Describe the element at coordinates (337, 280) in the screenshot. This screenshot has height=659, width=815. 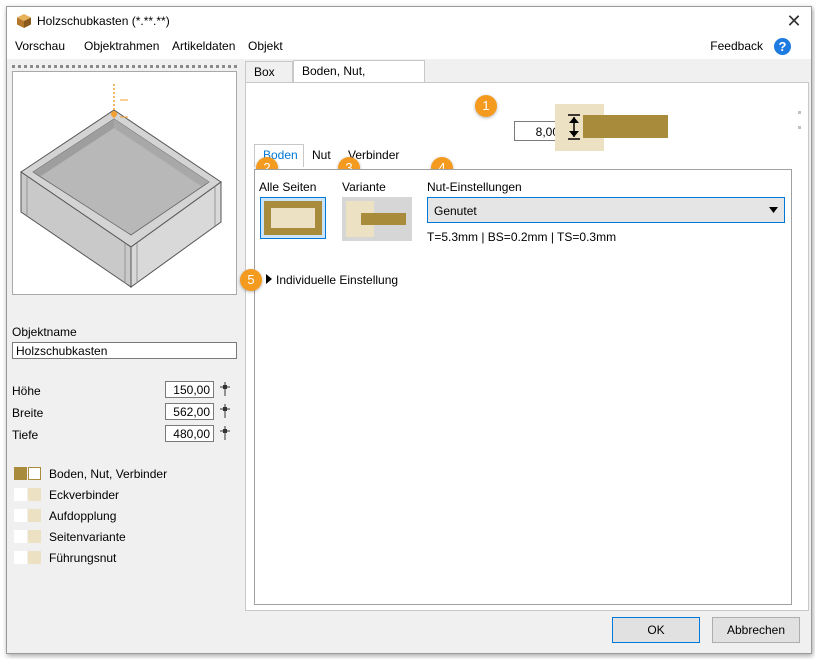
I see `individuelle-label: Individuelle Einstellung` at that location.